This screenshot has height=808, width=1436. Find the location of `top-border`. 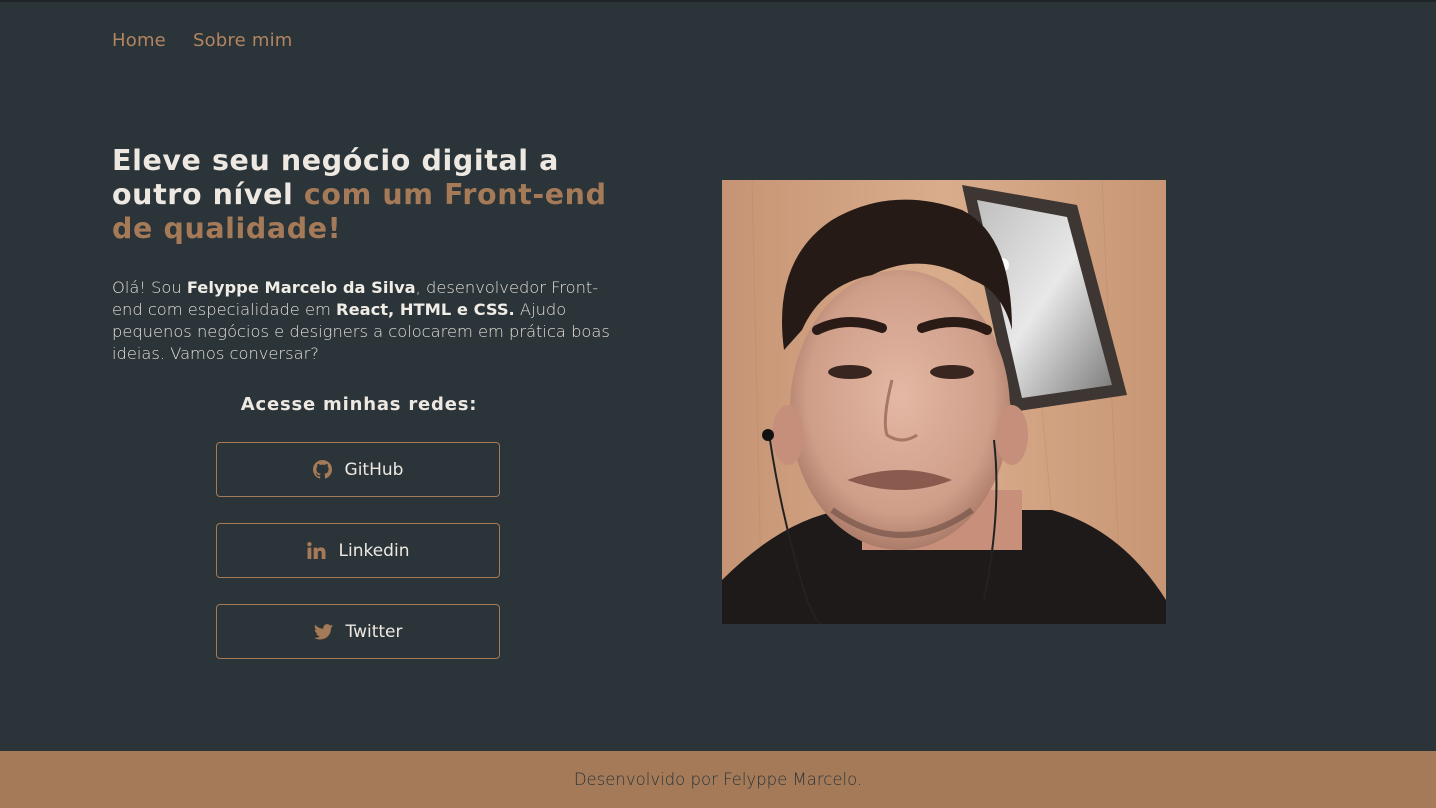

top-border is located at coordinates (718, 1).